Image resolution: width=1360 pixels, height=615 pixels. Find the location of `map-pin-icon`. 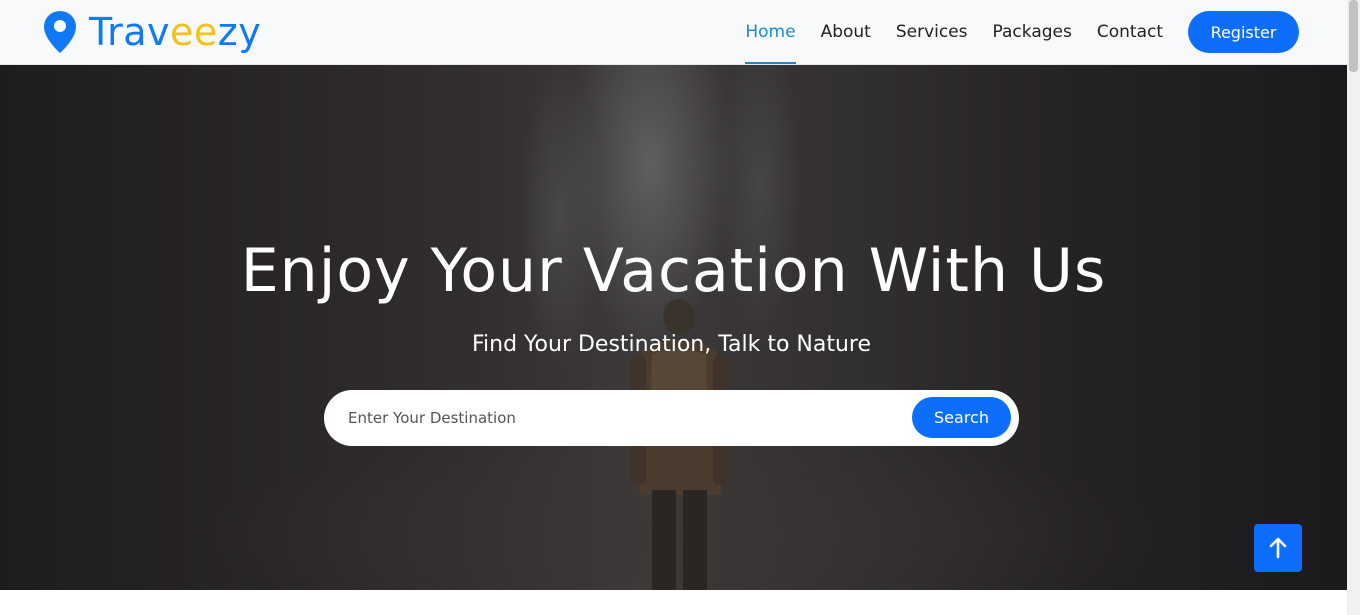

map-pin-icon is located at coordinates (60, 32).